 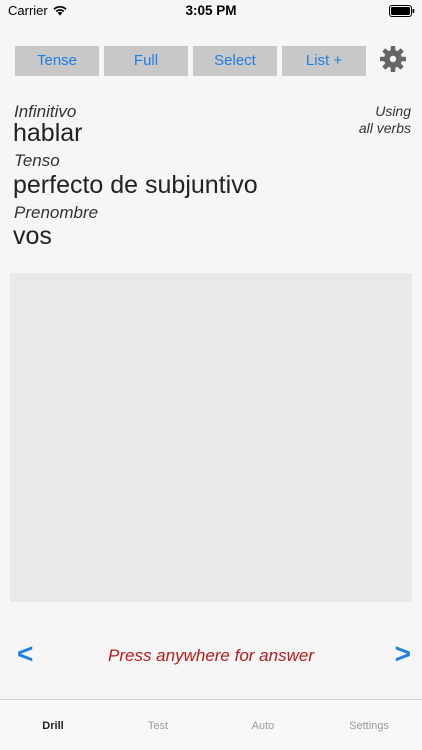 I want to click on next-arrow: >, so click(x=403, y=654).